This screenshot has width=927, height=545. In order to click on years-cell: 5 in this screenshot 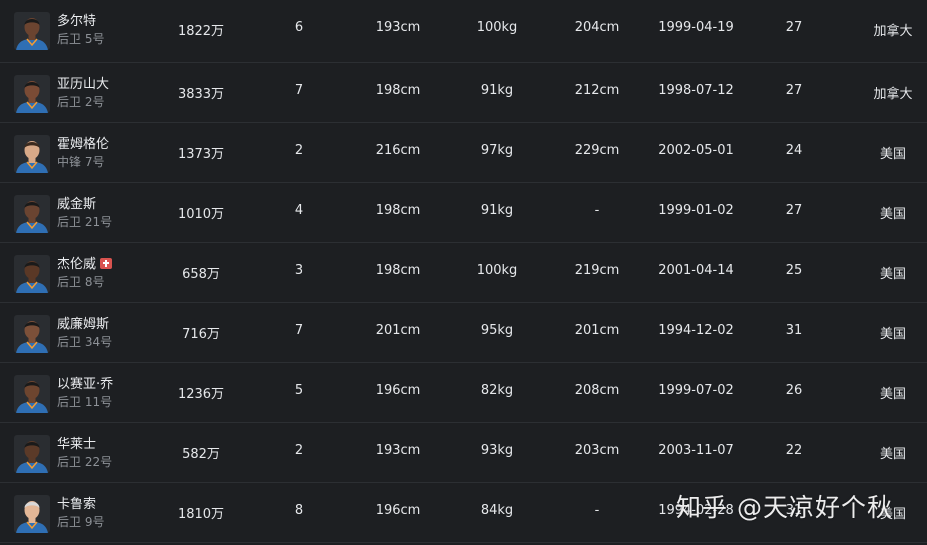, I will do `click(299, 390)`.